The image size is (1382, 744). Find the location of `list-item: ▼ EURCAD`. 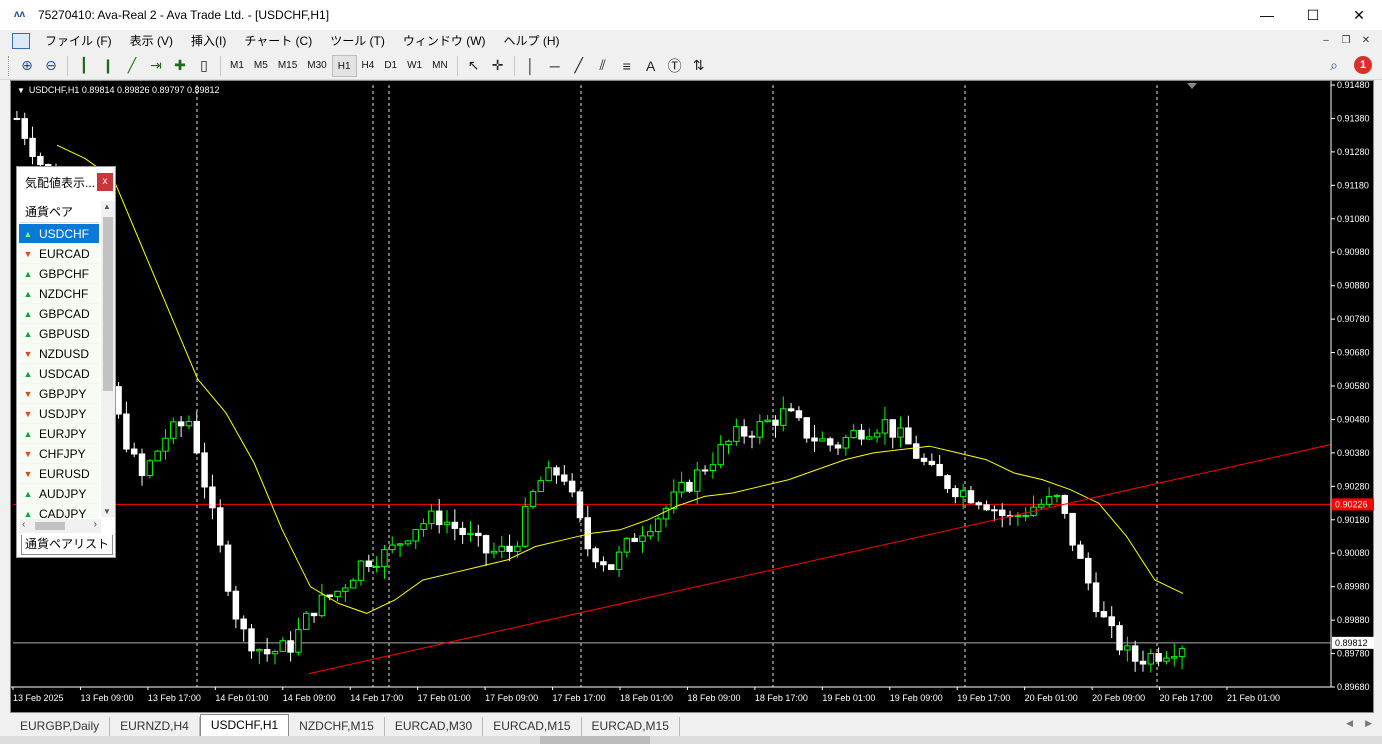

list-item: ▼ EURCAD is located at coordinates (59, 254).